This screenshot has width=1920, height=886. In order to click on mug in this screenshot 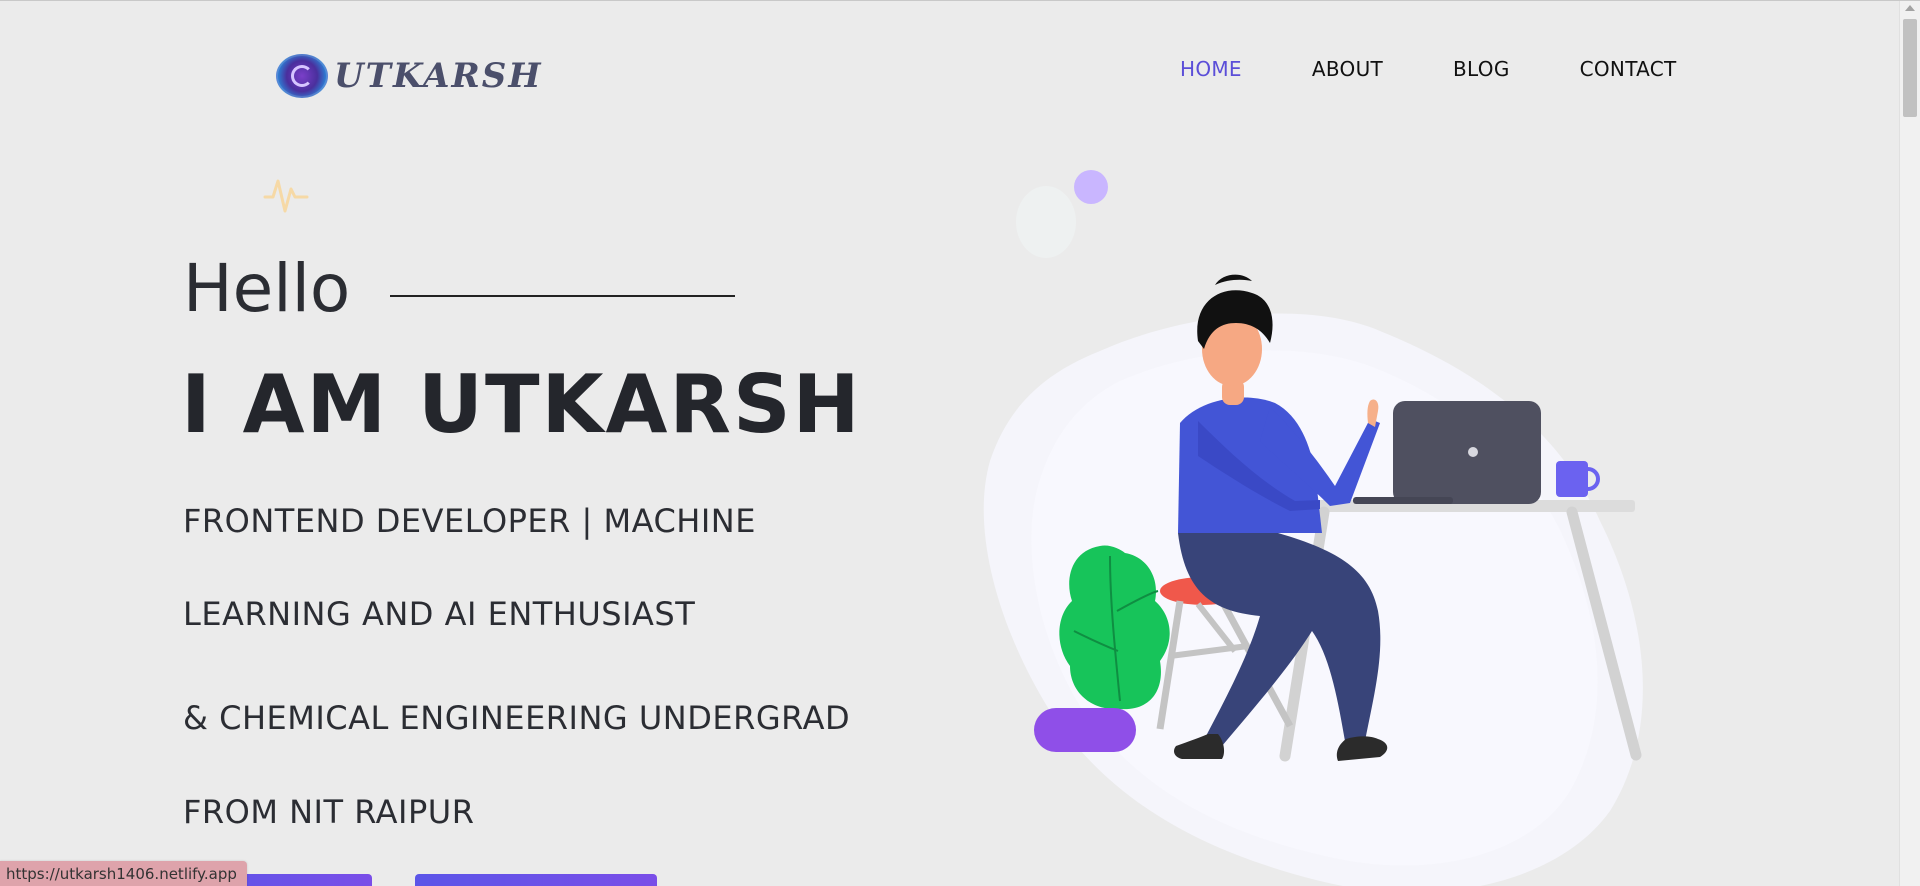, I will do `click(1572, 479)`.